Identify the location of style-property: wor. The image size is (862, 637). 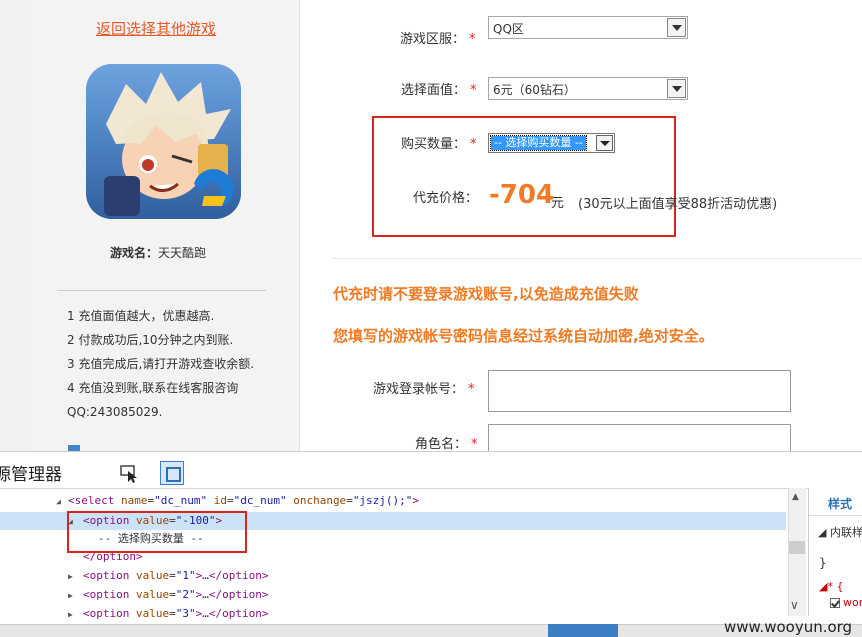
(852, 602).